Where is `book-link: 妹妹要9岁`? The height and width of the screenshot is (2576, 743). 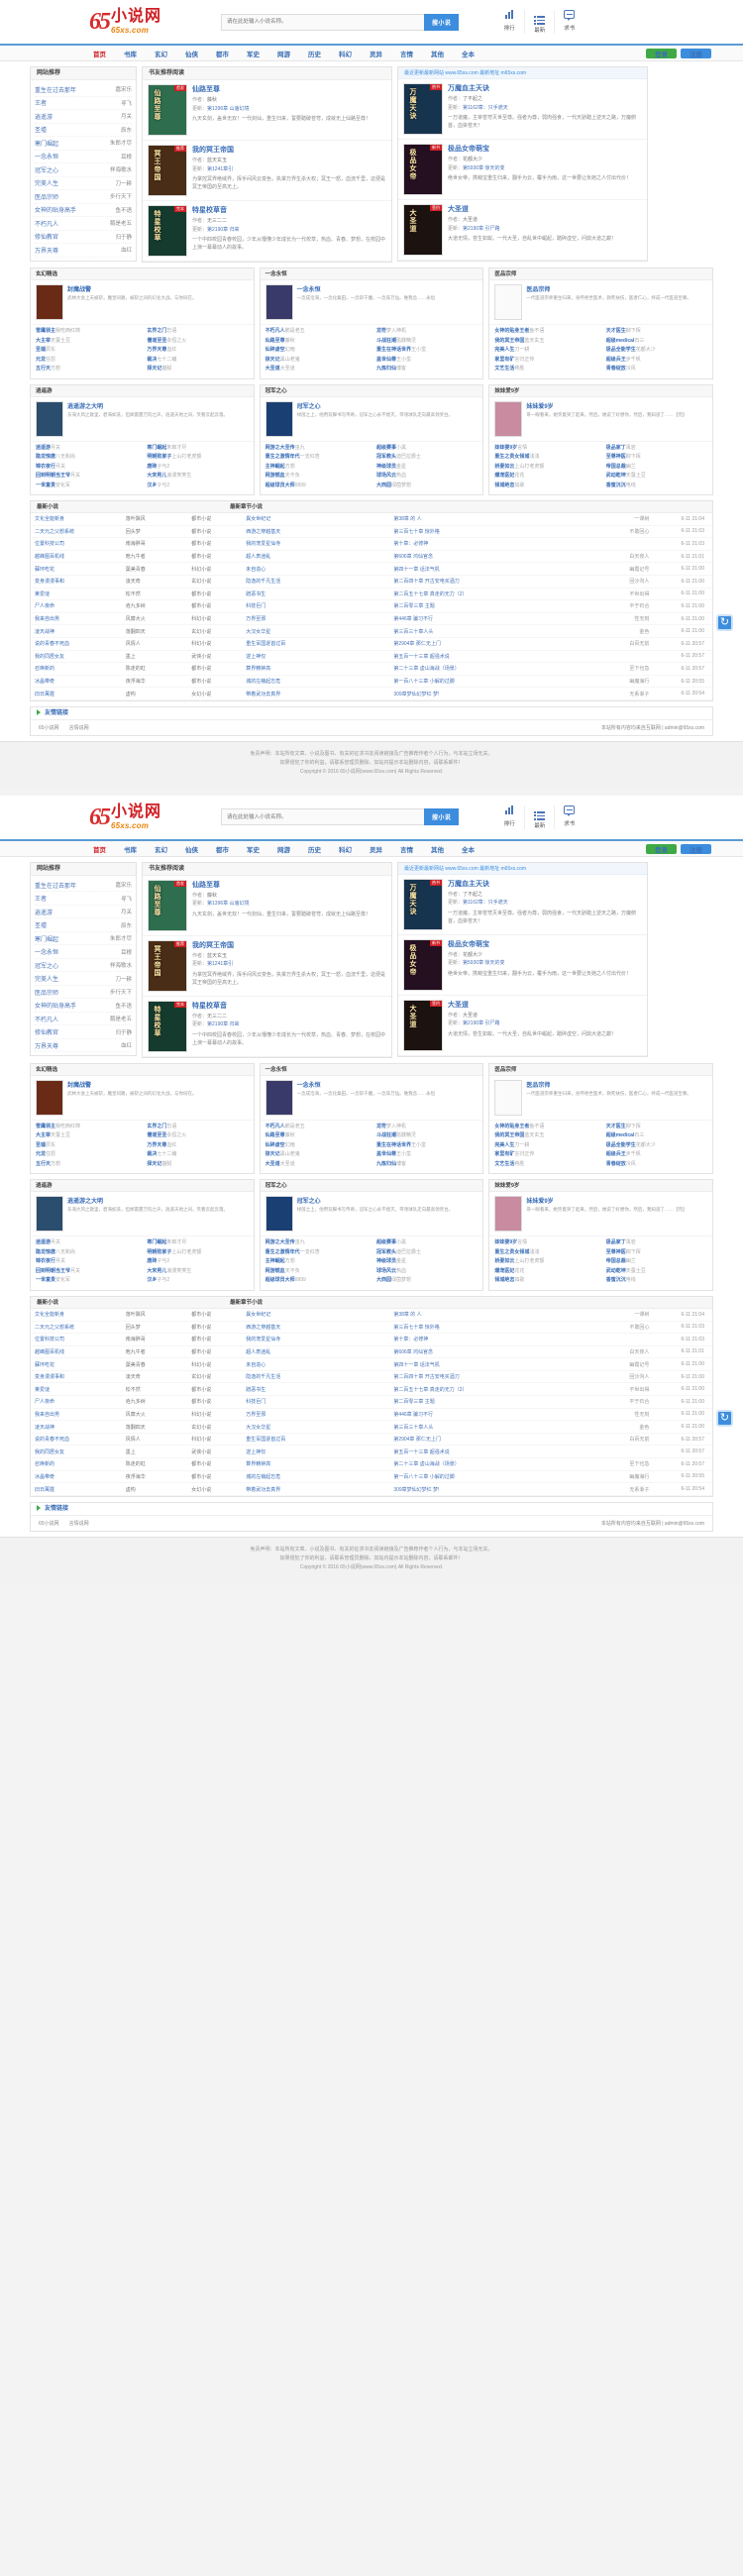
book-link: 妹妹要9岁 is located at coordinates (506, 1242).